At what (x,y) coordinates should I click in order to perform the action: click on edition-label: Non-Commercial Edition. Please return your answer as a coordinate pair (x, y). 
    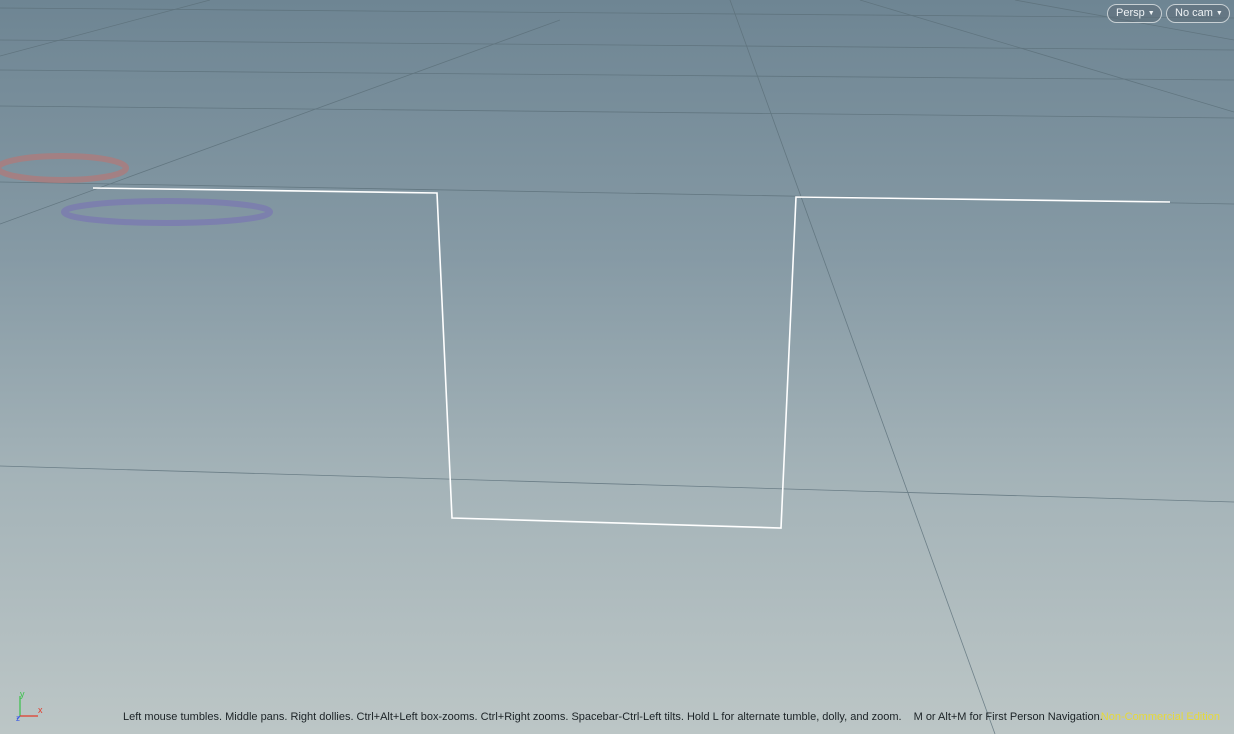
    Looking at the image, I should click on (1160, 717).